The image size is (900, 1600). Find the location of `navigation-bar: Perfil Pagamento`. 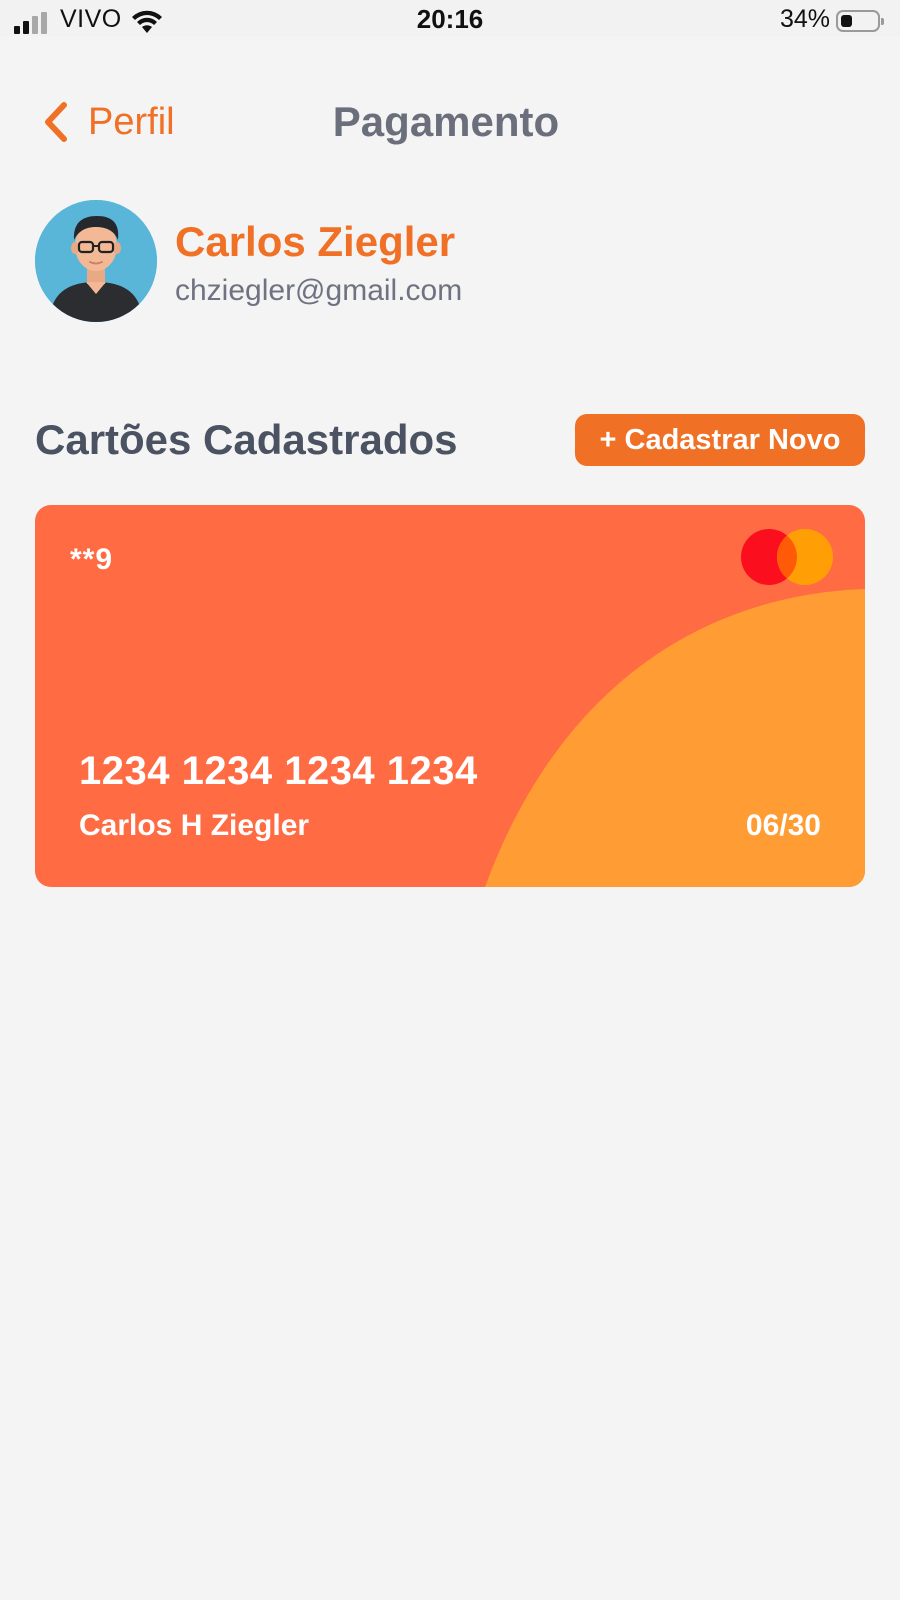

navigation-bar: Perfil Pagamento is located at coordinates (450, 122).